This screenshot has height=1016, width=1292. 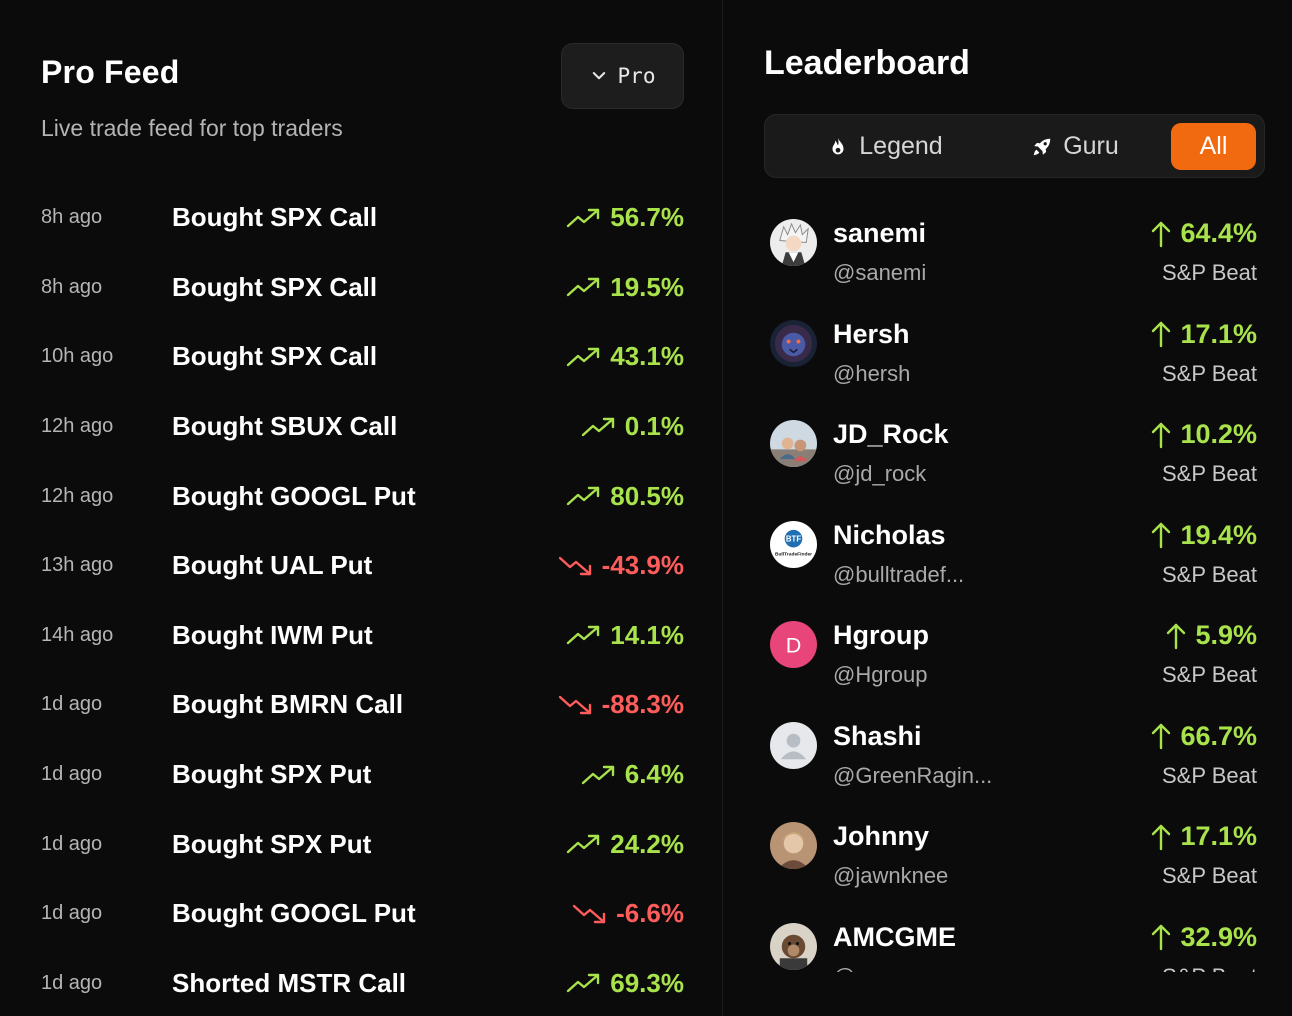 I want to click on feed-trade: Bought BMRN Call, so click(x=288, y=704).